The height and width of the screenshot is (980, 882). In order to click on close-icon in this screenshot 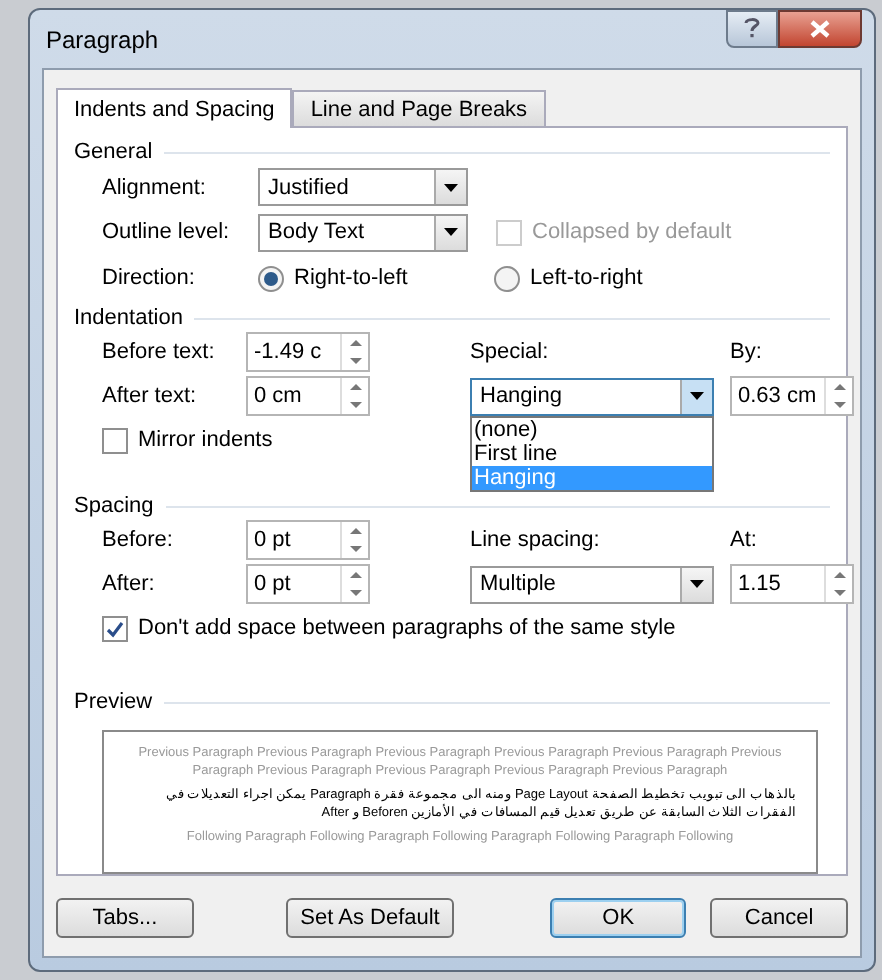, I will do `click(820, 29)`.